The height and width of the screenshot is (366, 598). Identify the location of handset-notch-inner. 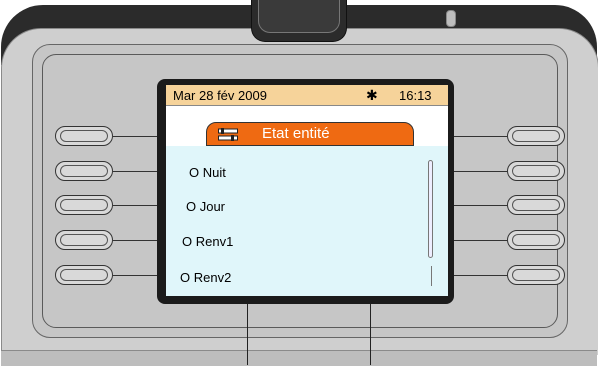
(299, 16).